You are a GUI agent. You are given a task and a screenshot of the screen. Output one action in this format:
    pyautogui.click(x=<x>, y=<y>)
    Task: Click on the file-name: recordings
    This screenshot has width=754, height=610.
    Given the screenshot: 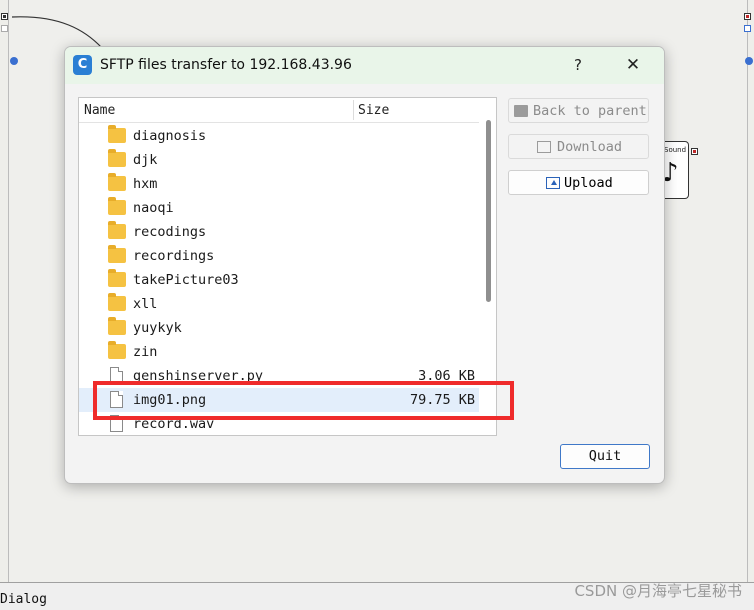 What is the action you would take?
    pyautogui.click(x=174, y=256)
    